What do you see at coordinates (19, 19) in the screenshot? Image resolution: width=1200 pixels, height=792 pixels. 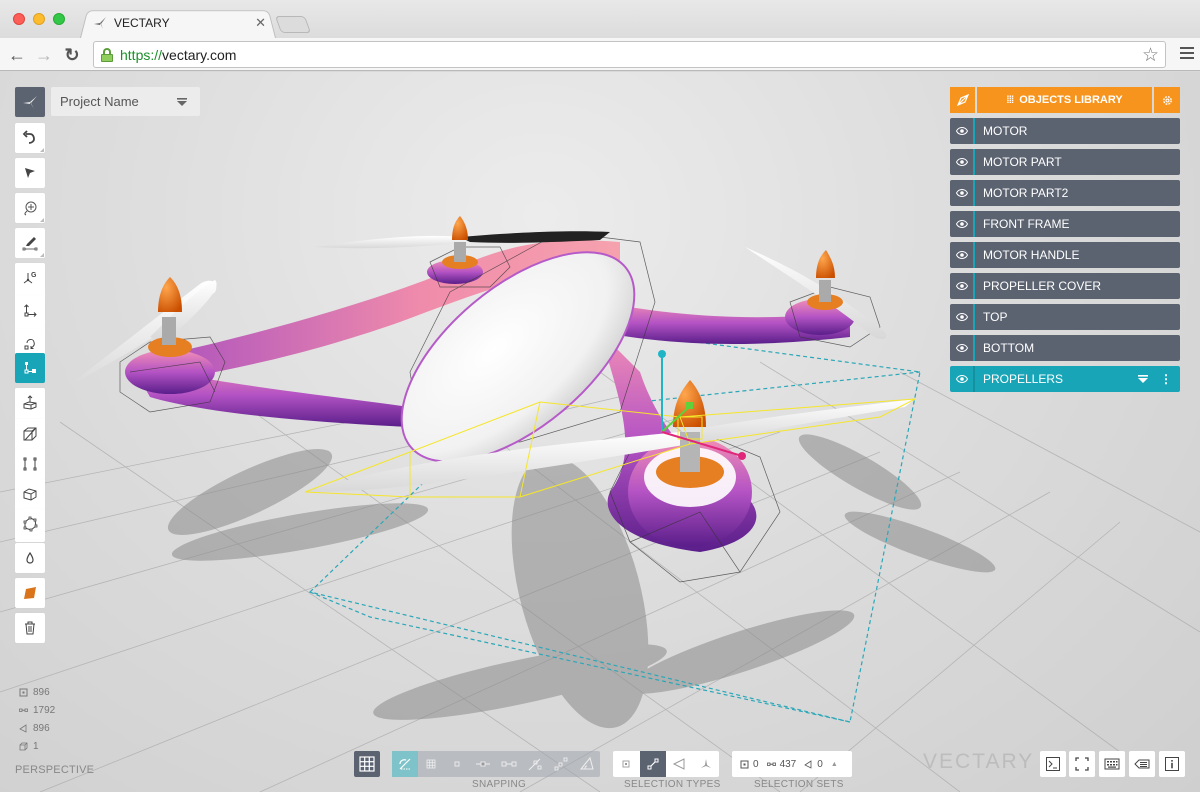 I see `close-window-button` at bounding box center [19, 19].